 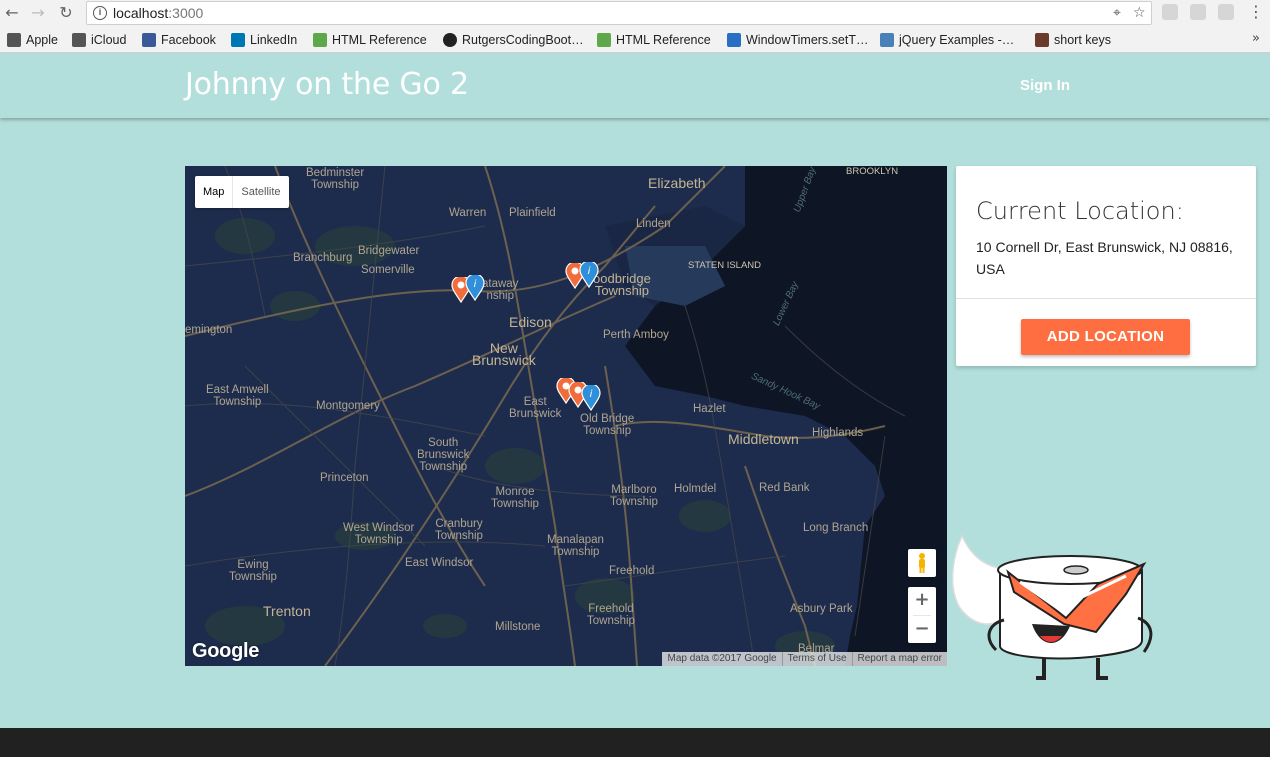 I want to click on map-label: West Windsor Township, so click(x=379, y=534).